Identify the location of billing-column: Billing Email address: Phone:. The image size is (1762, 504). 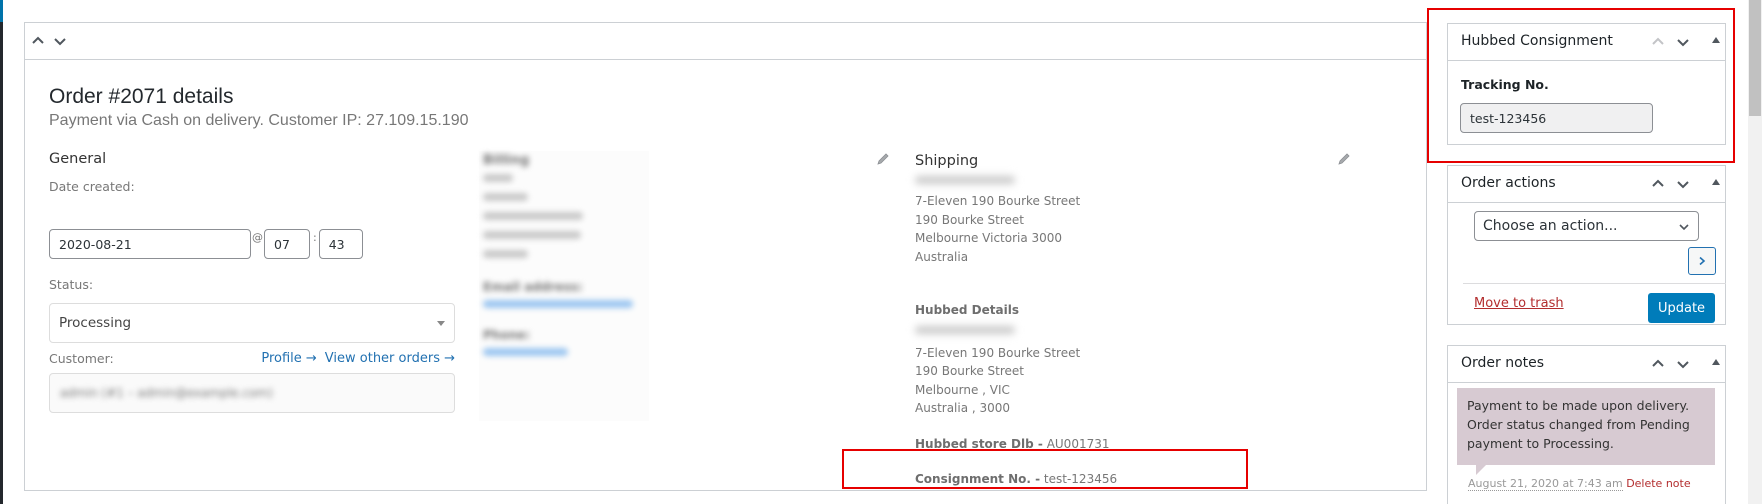
(564, 286).